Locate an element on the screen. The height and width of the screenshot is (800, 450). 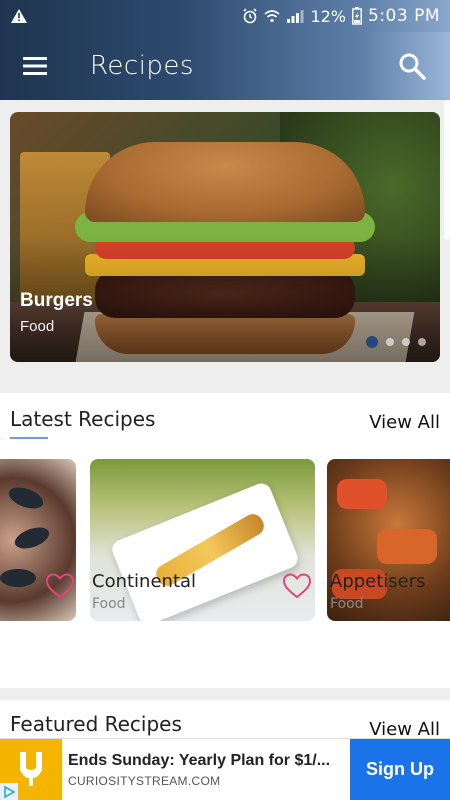
recipe-card-title: Appetisers is located at coordinates (378, 581).